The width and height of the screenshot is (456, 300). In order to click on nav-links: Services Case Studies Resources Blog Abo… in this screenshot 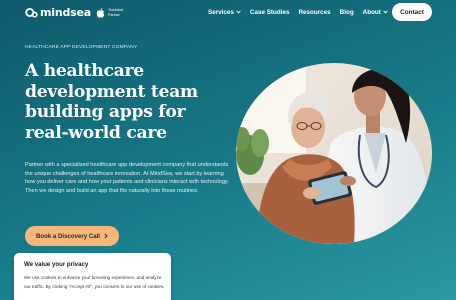, I will do `click(298, 12)`.